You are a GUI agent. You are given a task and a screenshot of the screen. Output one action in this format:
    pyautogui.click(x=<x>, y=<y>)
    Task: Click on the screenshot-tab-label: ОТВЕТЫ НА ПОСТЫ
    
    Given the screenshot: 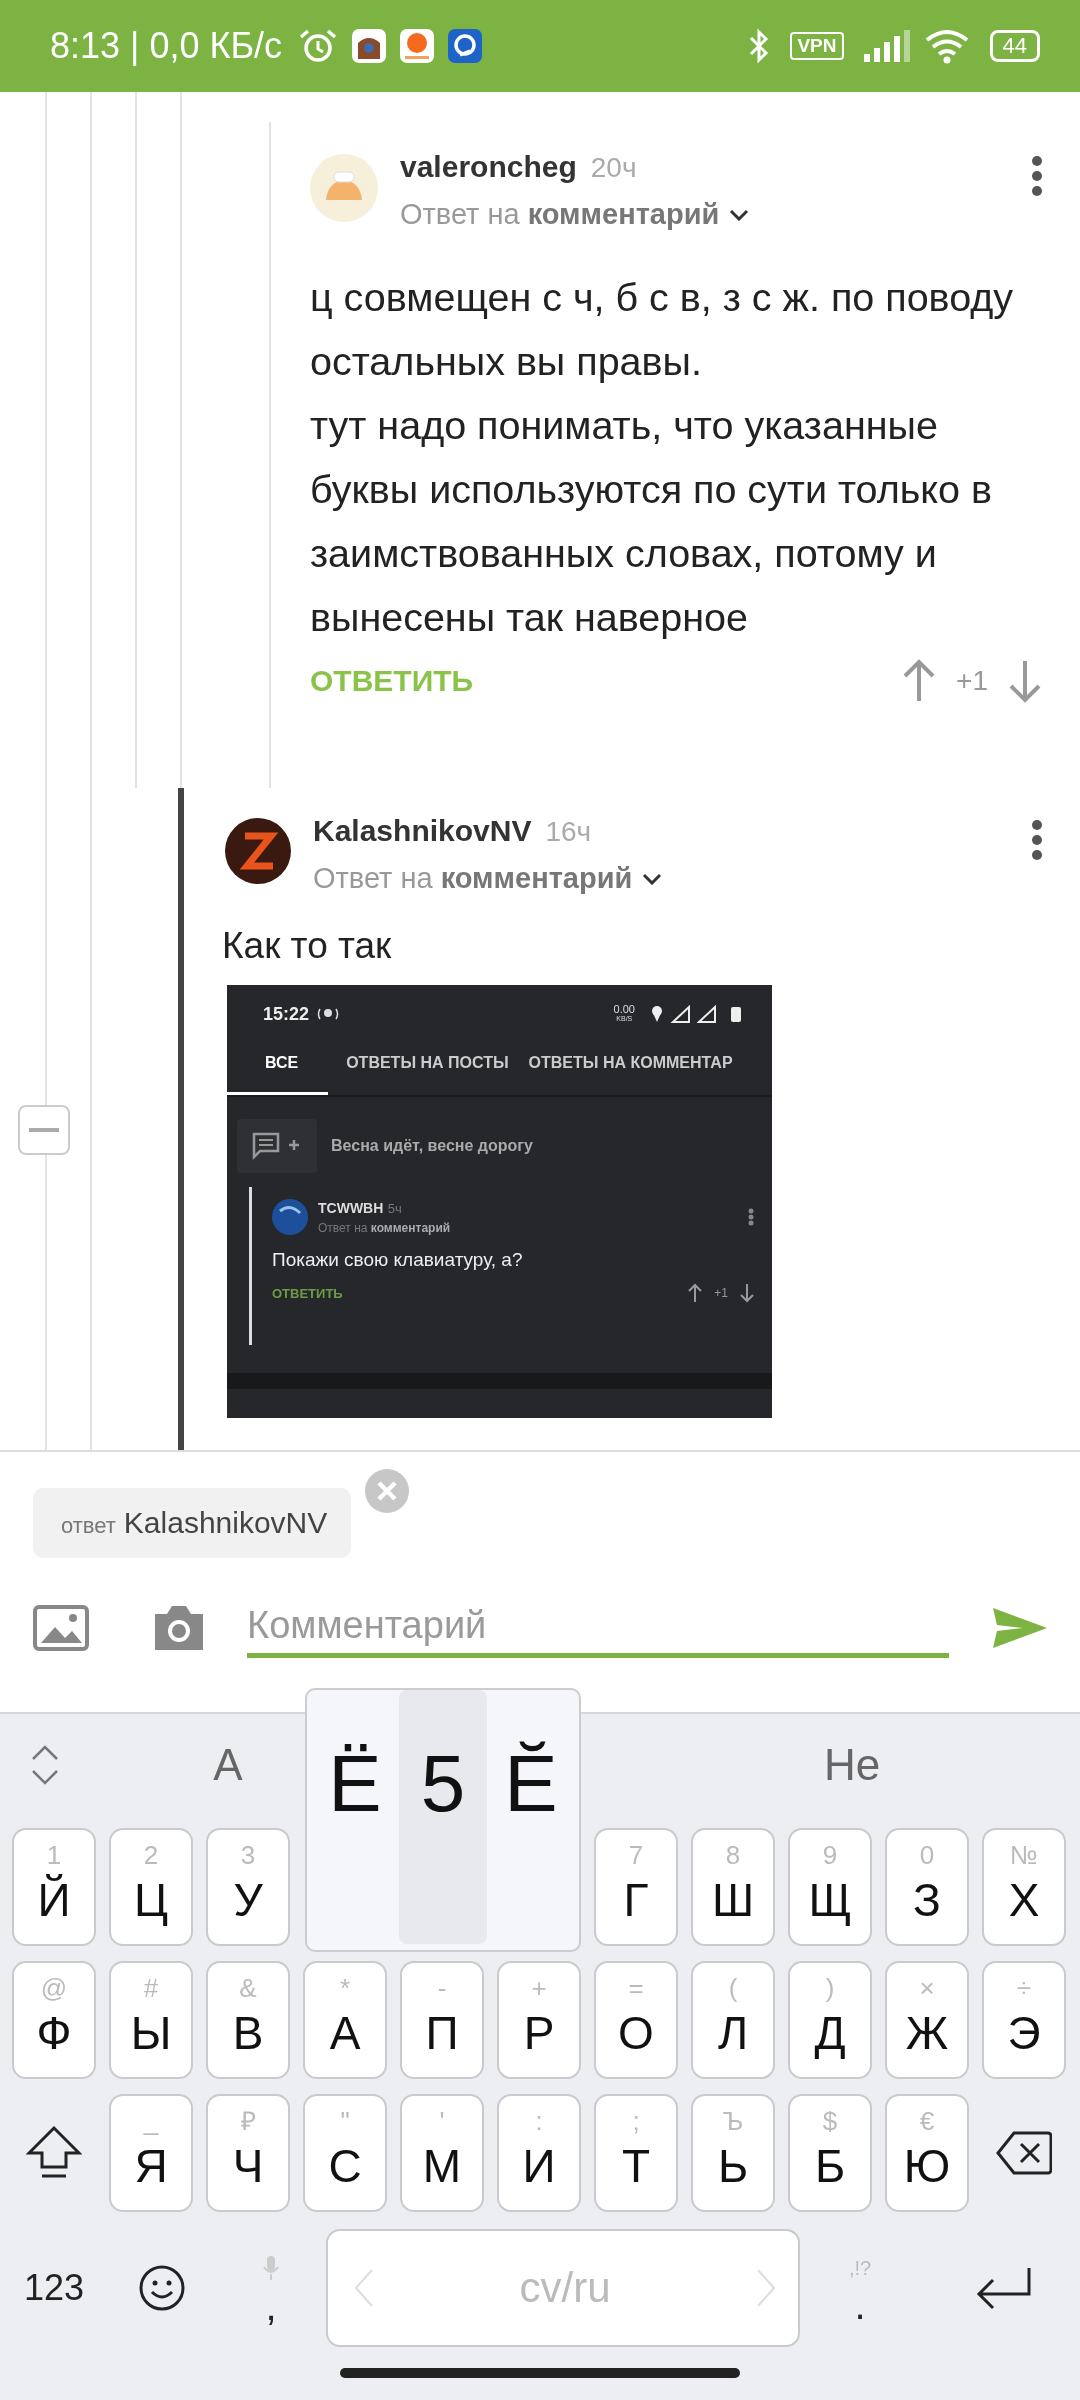 What is the action you would take?
    pyautogui.click(x=427, y=1062)
    